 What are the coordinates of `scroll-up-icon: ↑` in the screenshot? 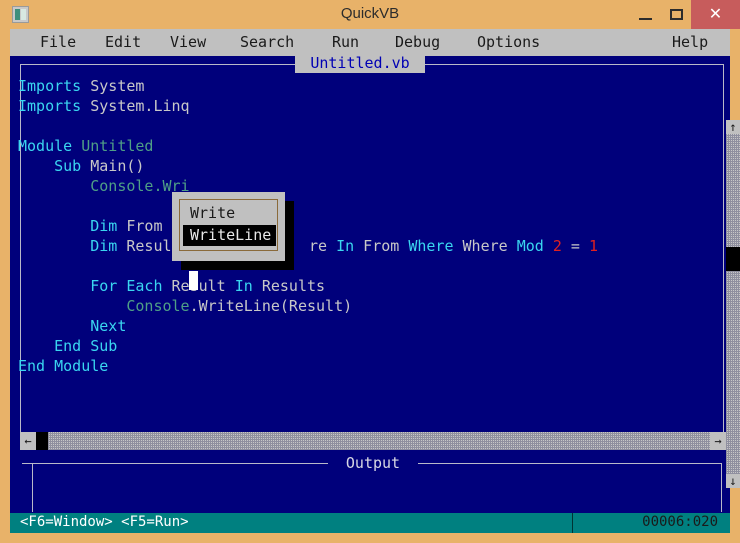 It's located at (733, 127).